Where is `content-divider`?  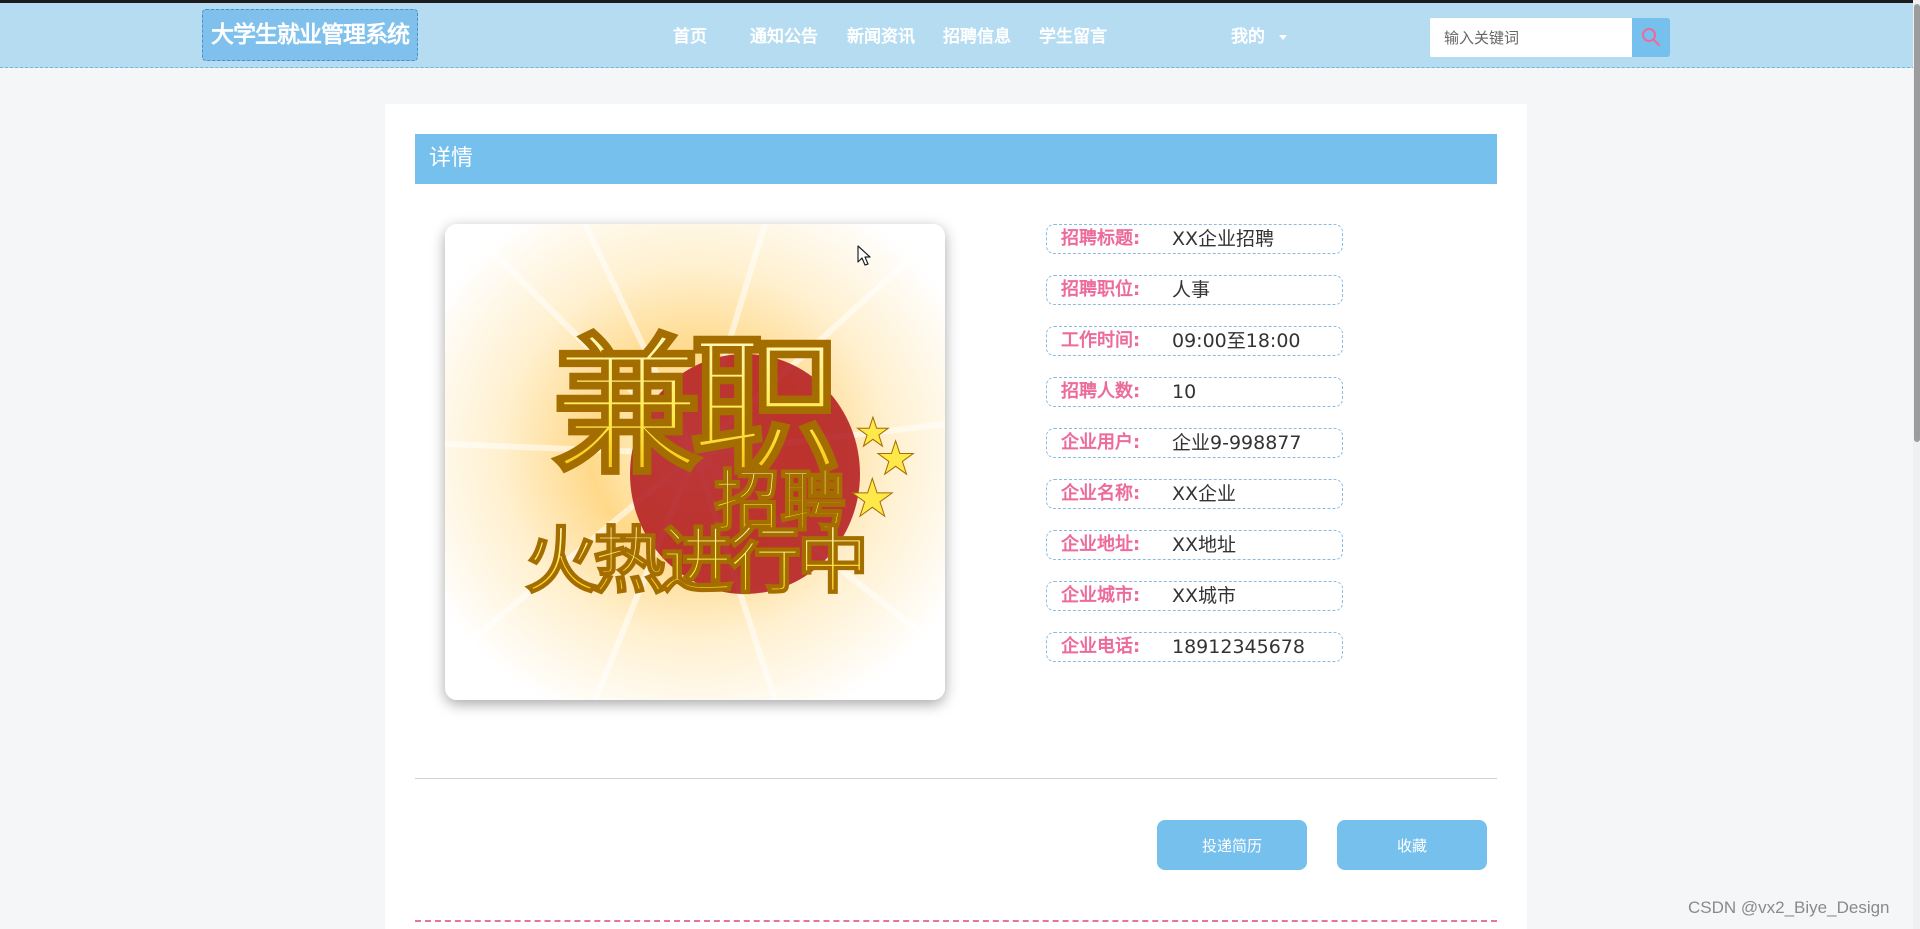 content-divider is located at coordinates (956, 778).